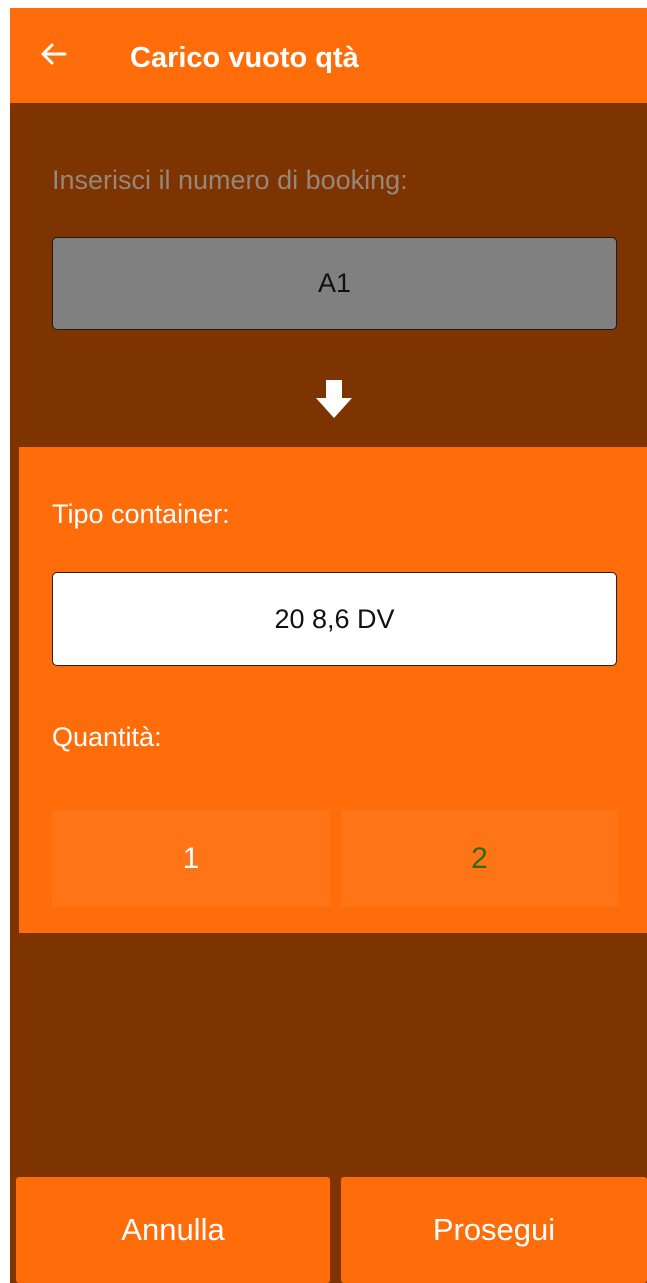  I want to click on booking-number-label: Inserisci il numero di booking:, so click(230, 180).